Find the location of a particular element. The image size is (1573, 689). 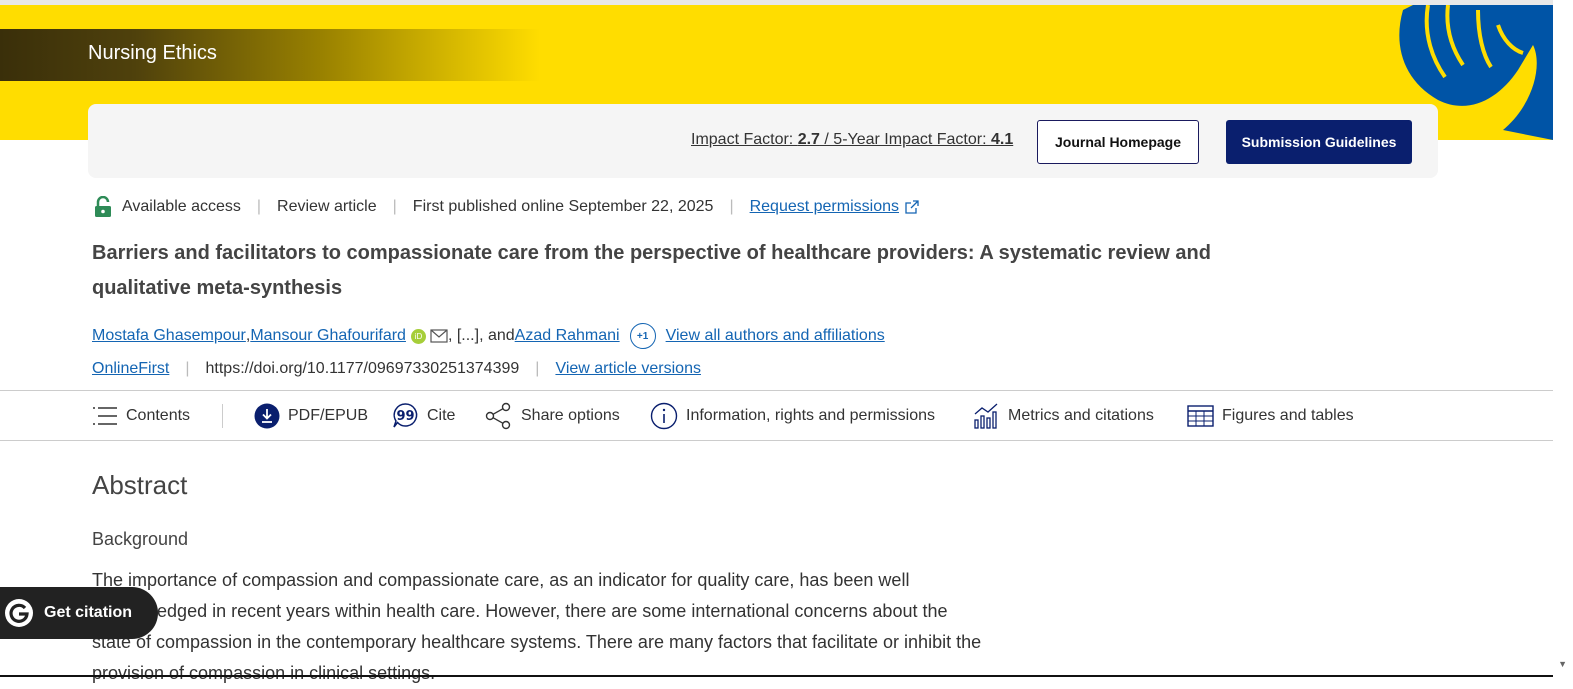

get-citation-button: Get citation is located at coordinates (79, 613).